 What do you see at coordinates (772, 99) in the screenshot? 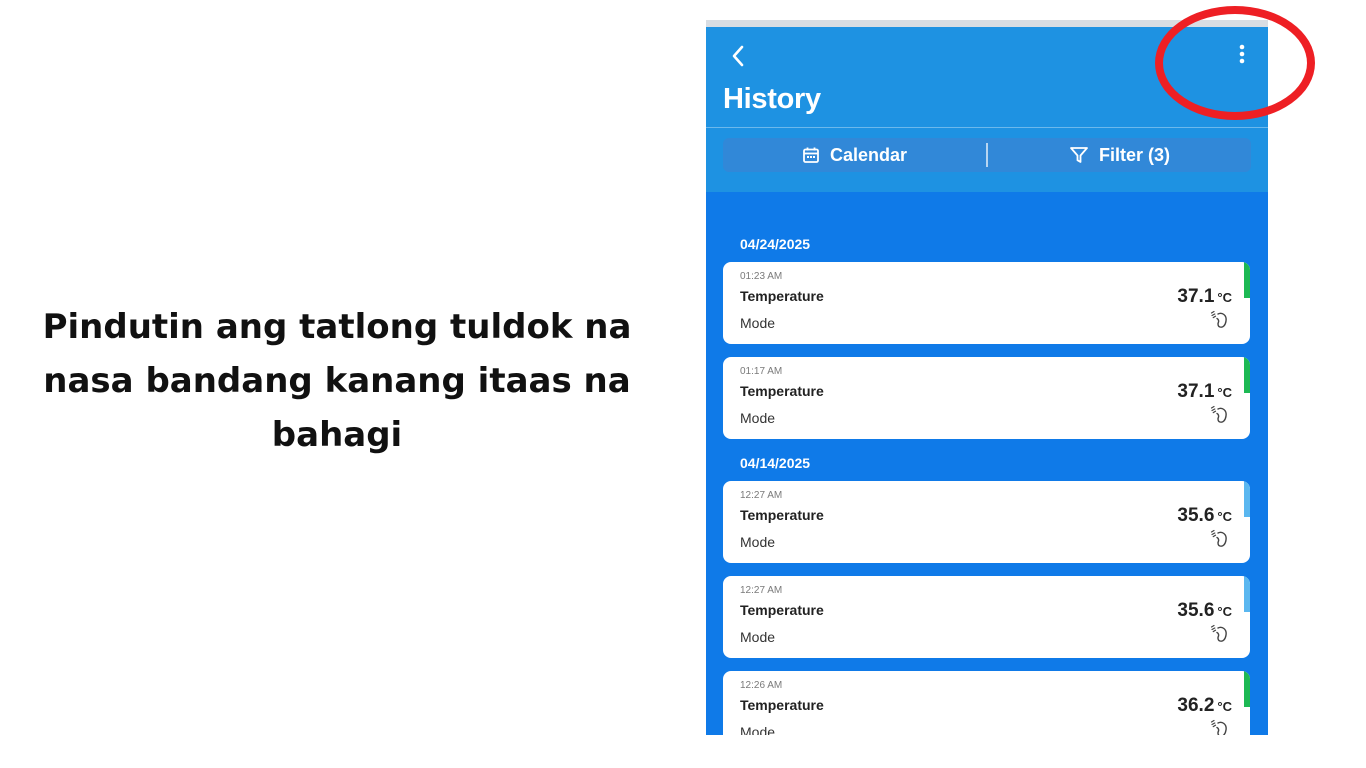
I see `page-title: History` at bounding box center [772, 99].